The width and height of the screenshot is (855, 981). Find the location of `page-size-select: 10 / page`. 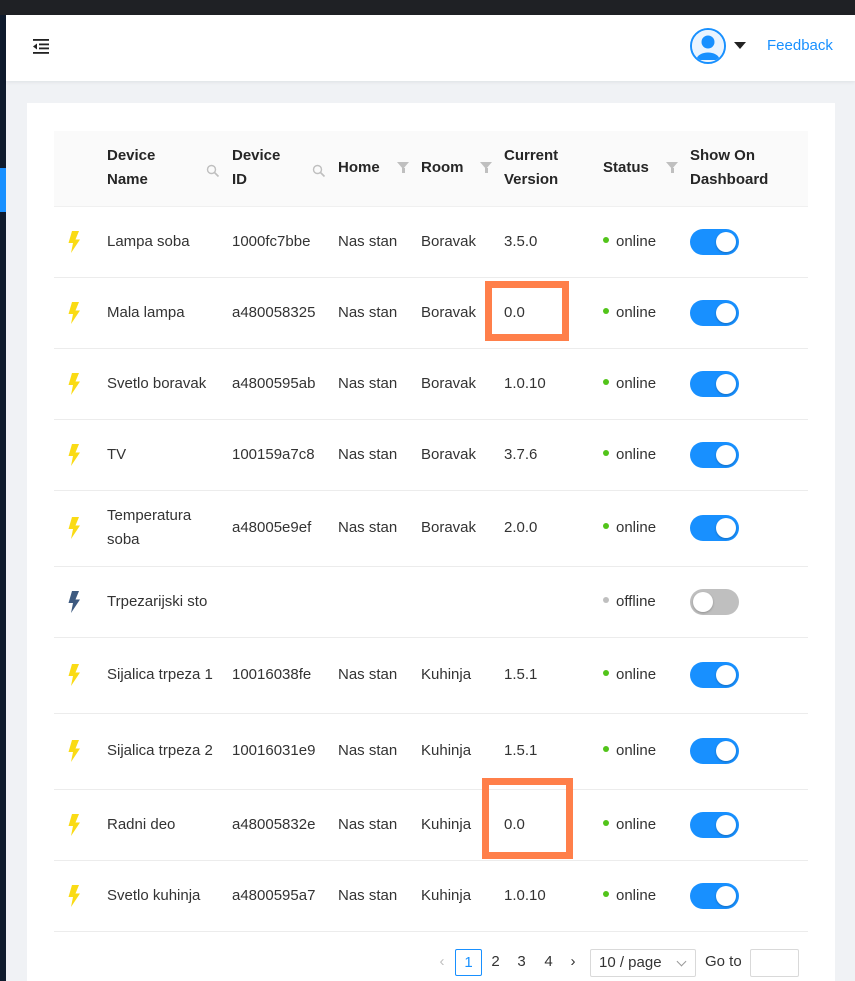

page-size-select: 10 / page is located at coordinates (643, 963).